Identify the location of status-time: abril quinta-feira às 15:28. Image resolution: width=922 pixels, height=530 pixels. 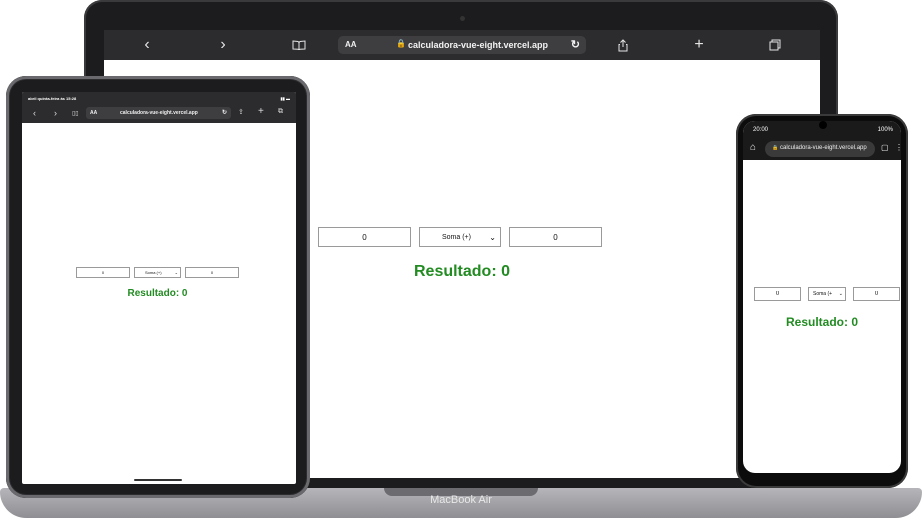
(52, 98).